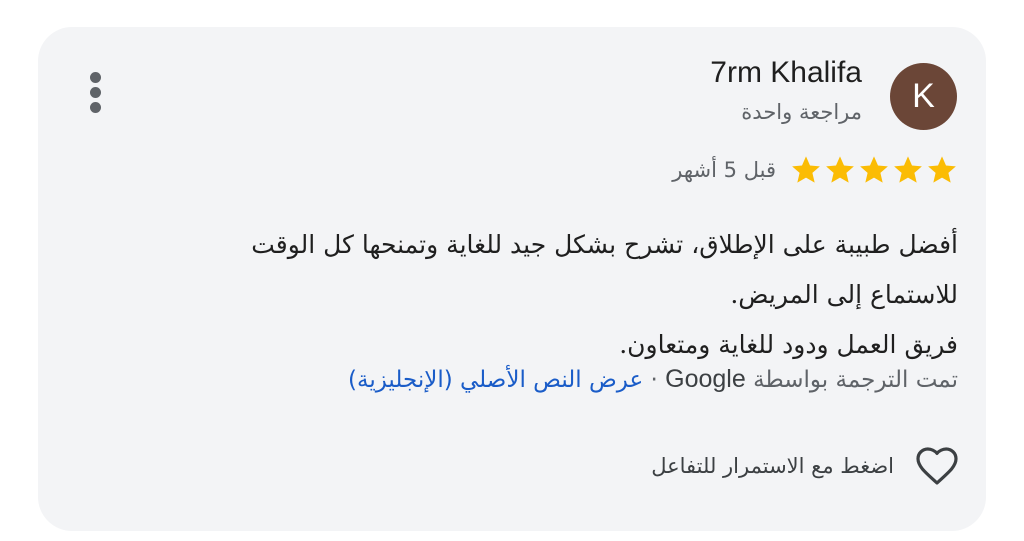 Image resolution: width=1024 pixels, height=541 pixels. I want to click on reviewer-name: 7rm Khalifa, so click(786, 73).